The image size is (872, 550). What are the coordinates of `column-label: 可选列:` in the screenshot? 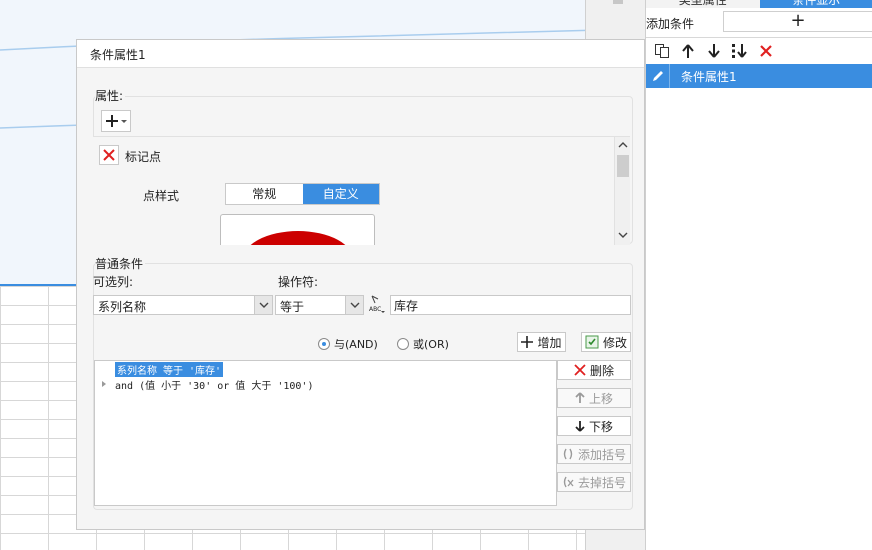 It's located at (113, 282).